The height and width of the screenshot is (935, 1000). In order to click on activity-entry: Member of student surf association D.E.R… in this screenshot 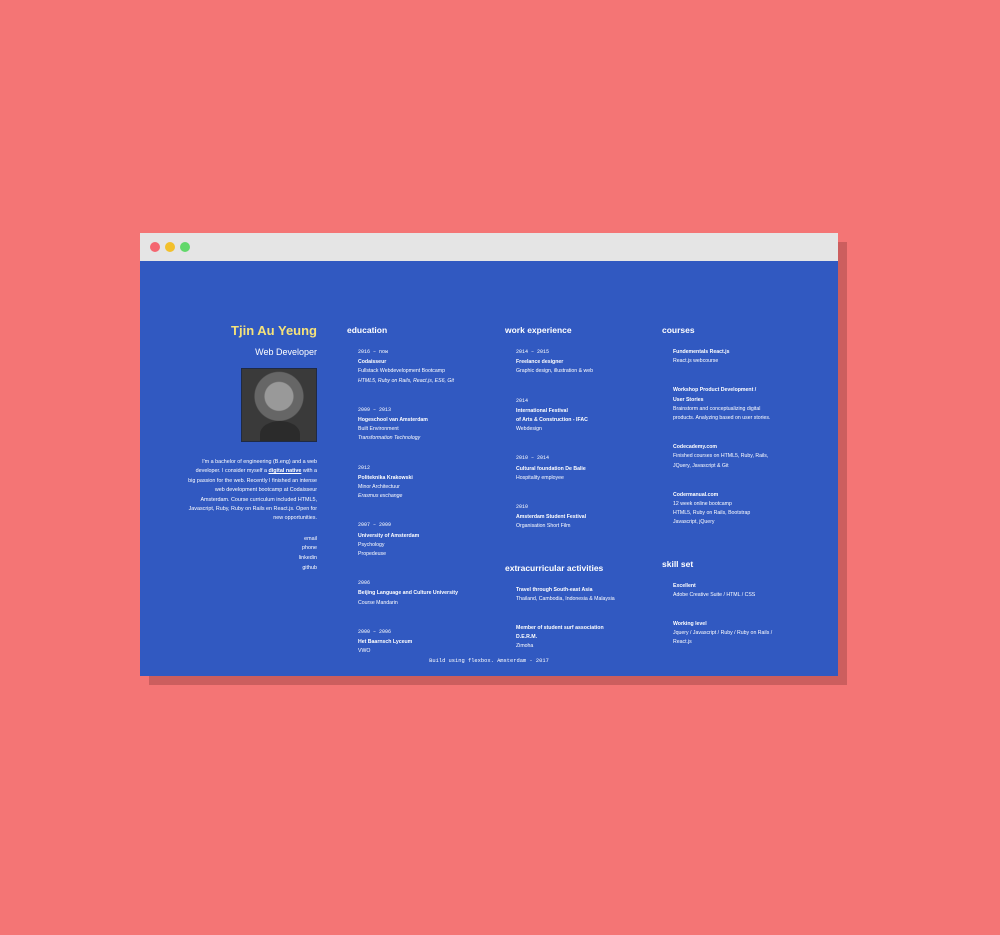, I will do `click(583, 638)`.